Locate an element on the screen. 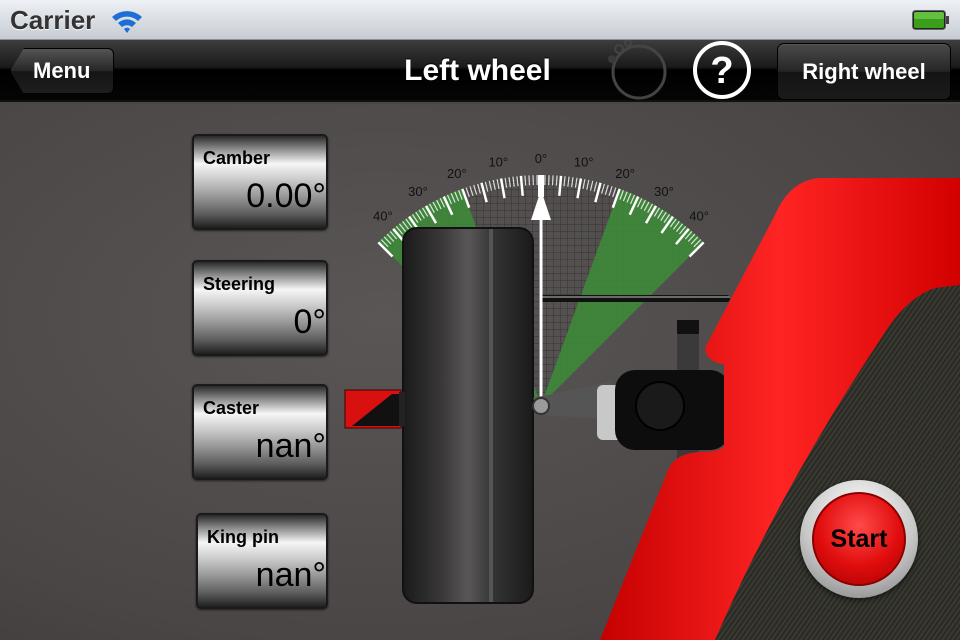  camber-readout: Camber 0.00° is located at coordinates (260, 182).